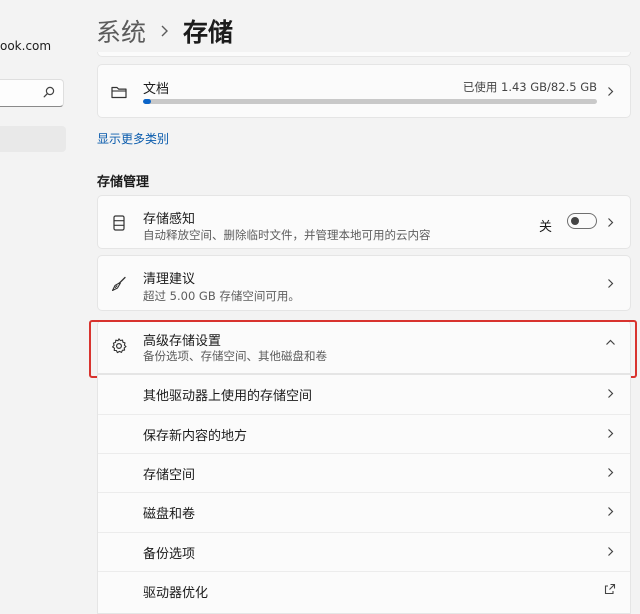  Describe the element at coordinates (169, 279) in the screenshot. I see `cleanup-title: 清理建议` at that location.